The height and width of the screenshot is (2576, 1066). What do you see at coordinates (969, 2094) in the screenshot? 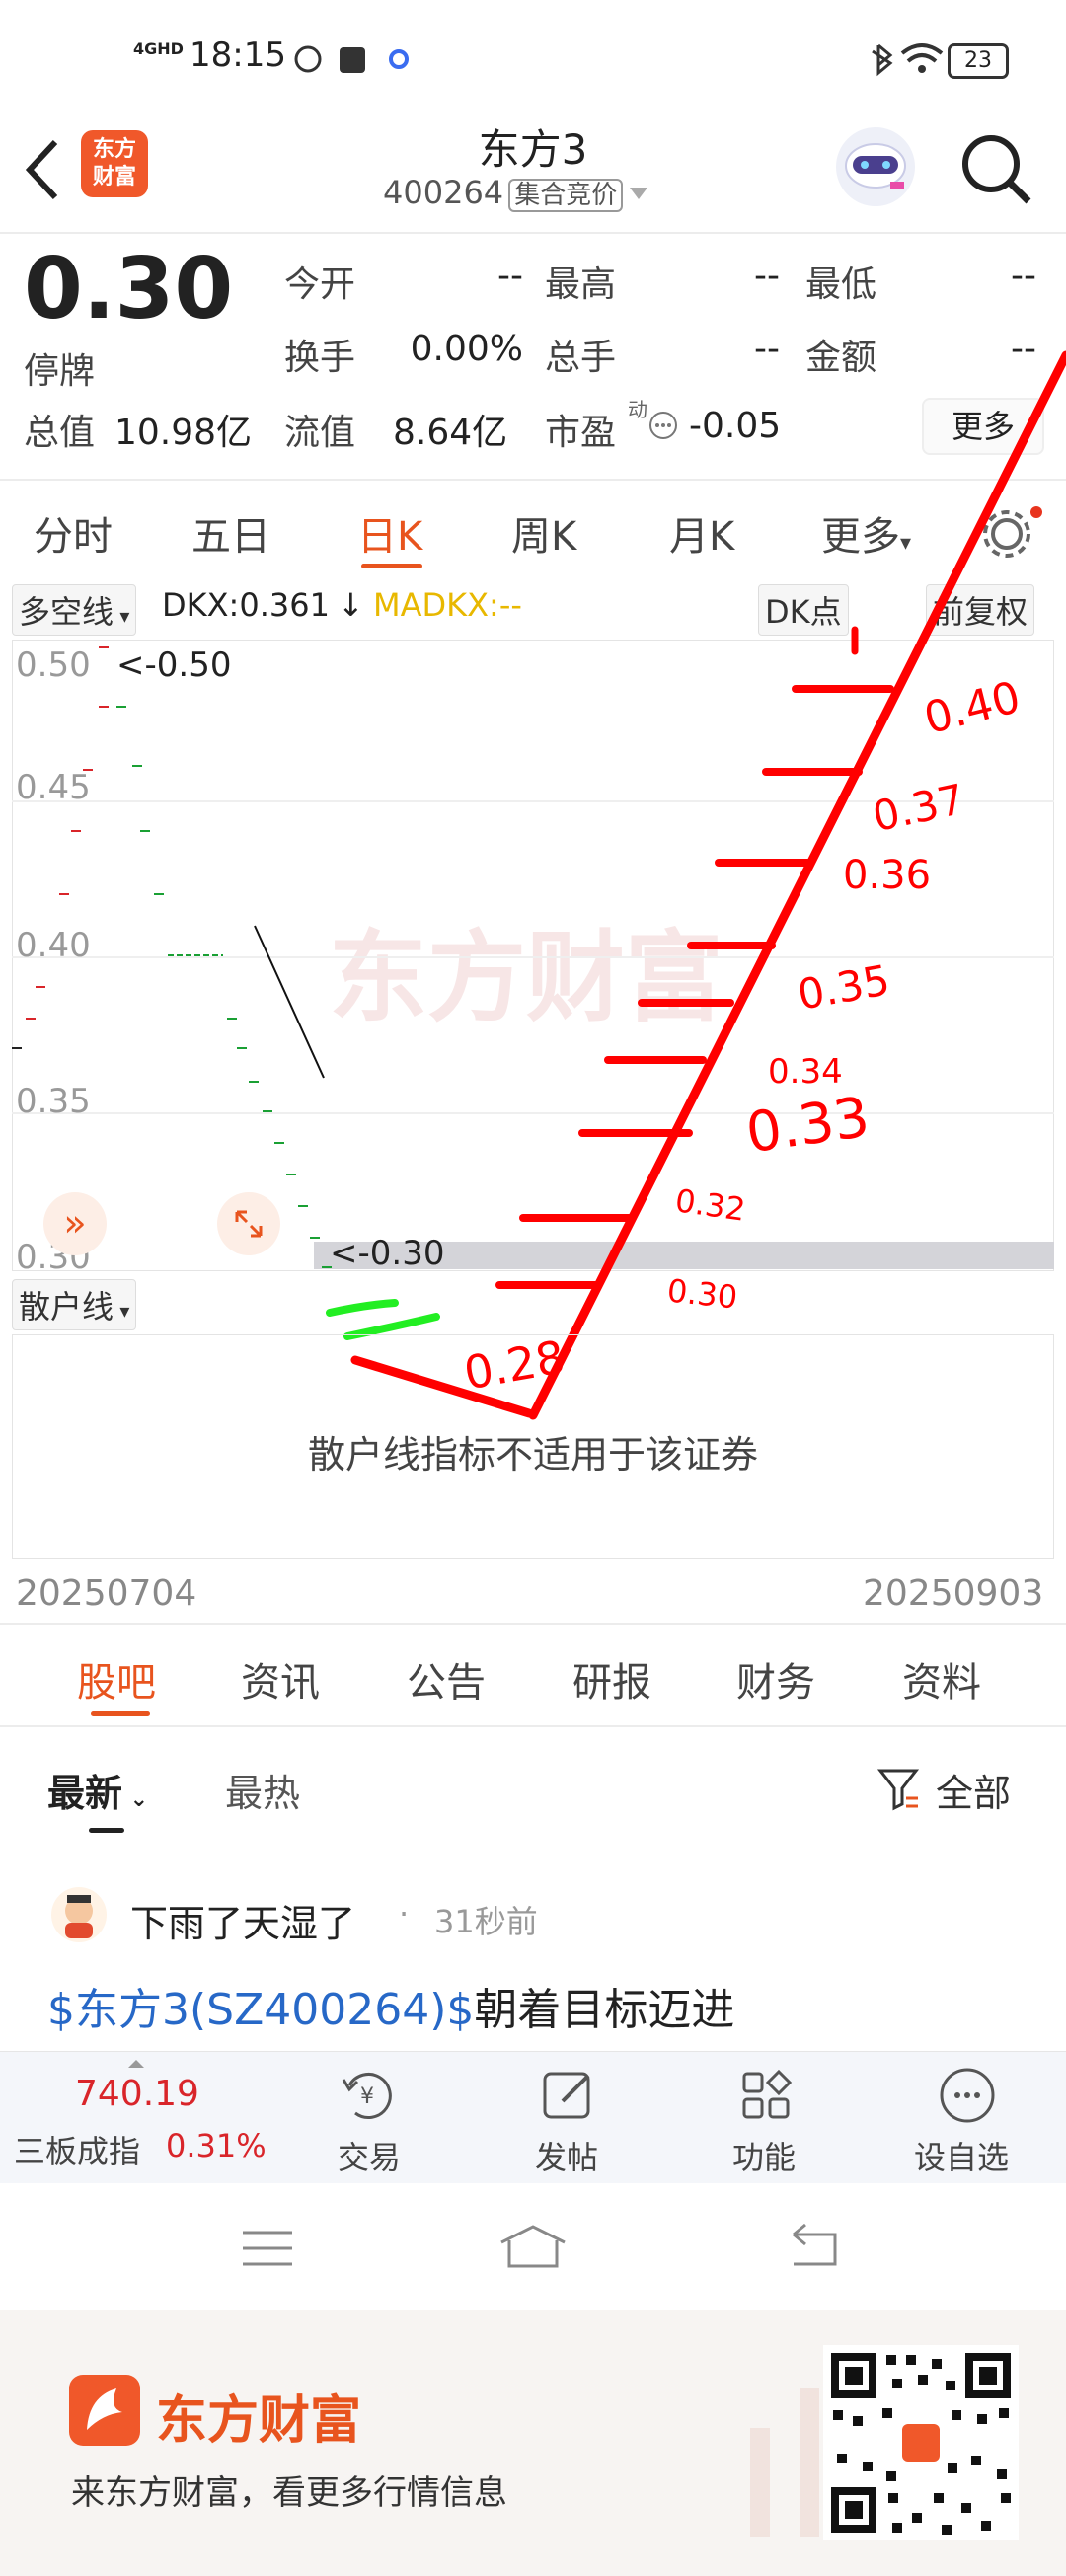
I see `more-circle-icon` at bounding box center [969, 2094].